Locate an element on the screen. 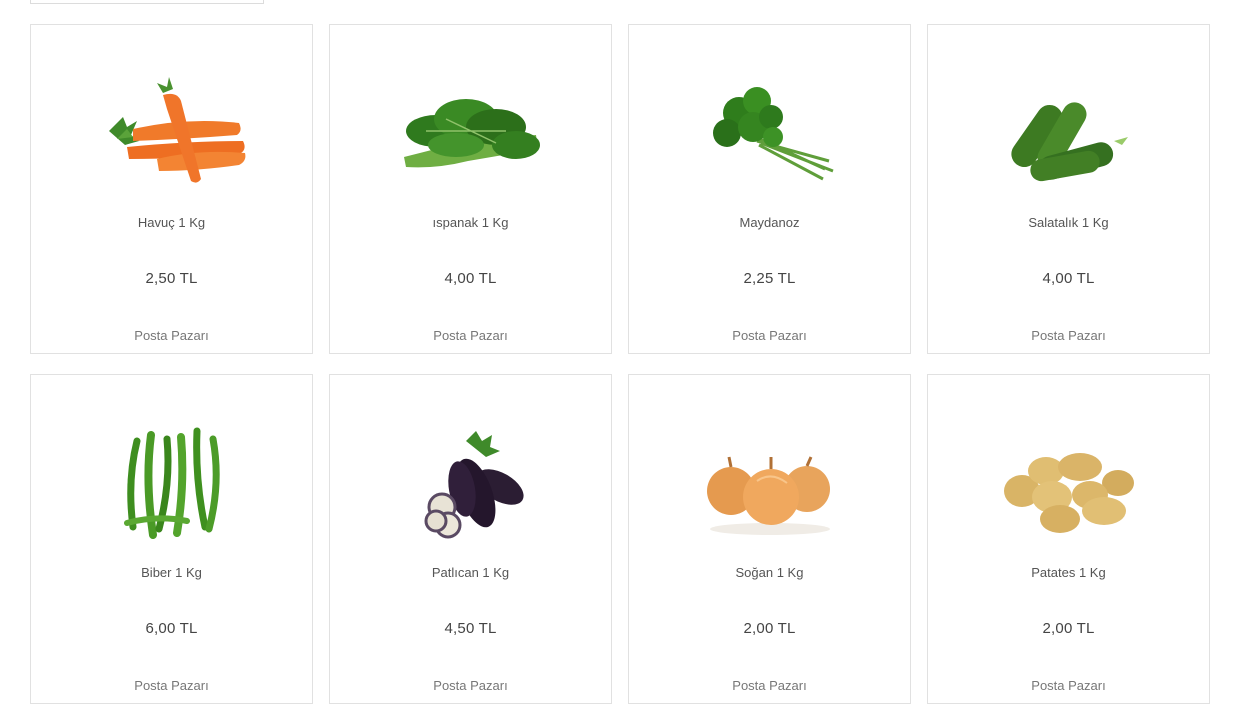 This screenshot has height=716, width=1238. parsley-icon is located at coordinates (773, 134).